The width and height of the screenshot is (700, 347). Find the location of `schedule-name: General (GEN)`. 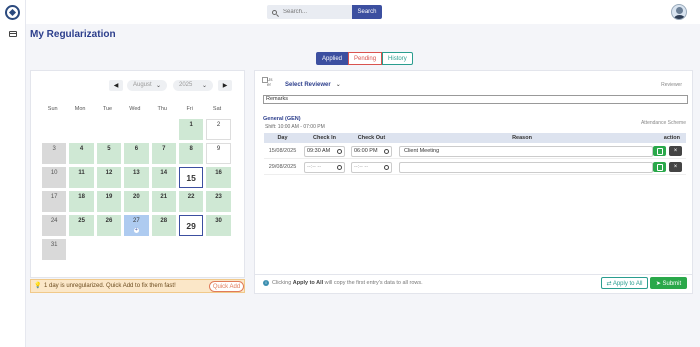

schedule-name: General (GEN) is located at coordinates (282, 119).